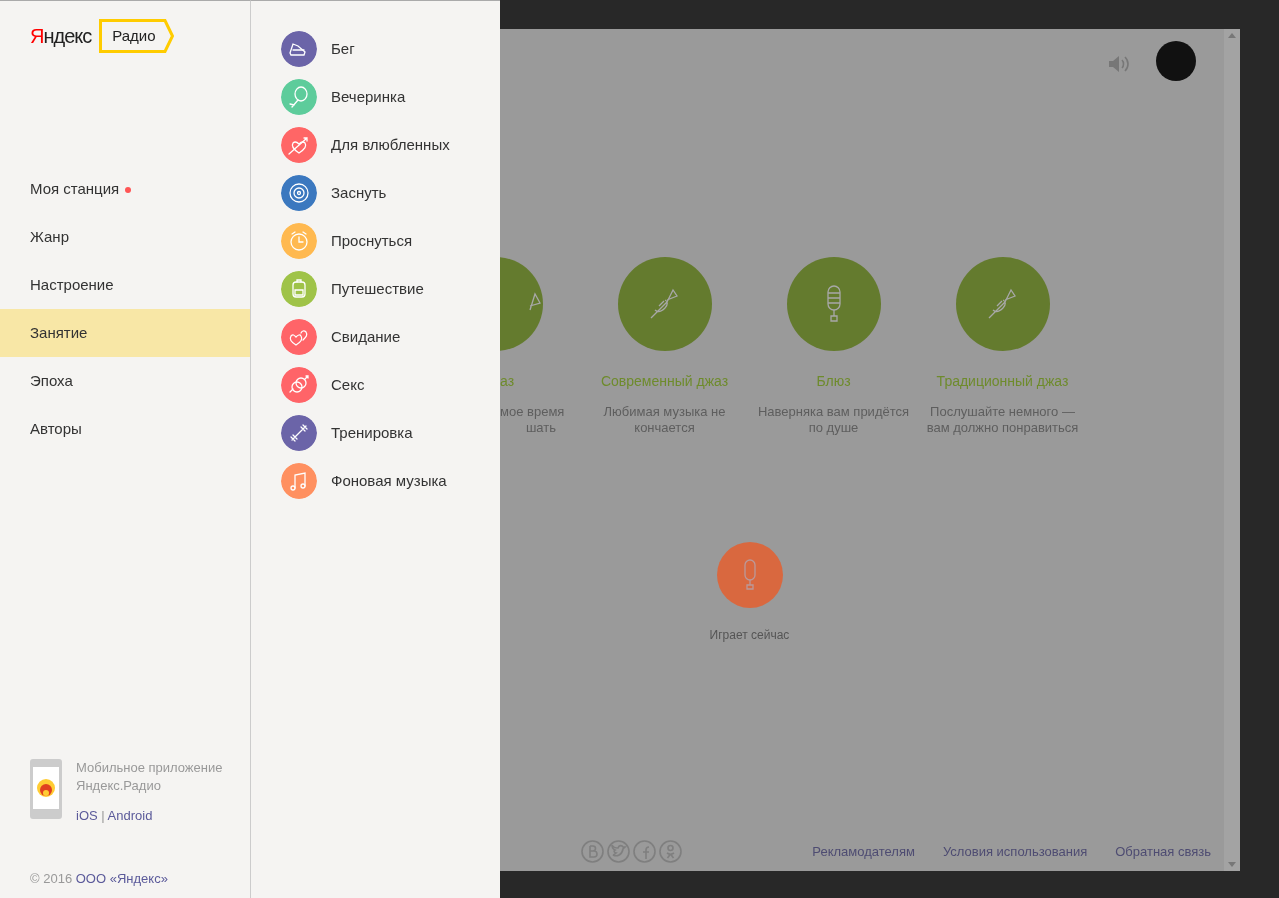 The height and width of the screenshot is (898, 1279). What do you see at coordinates (125, 429) in the screenshot?
I see `nav-item: Авторы` at bounding box center [125, 429].